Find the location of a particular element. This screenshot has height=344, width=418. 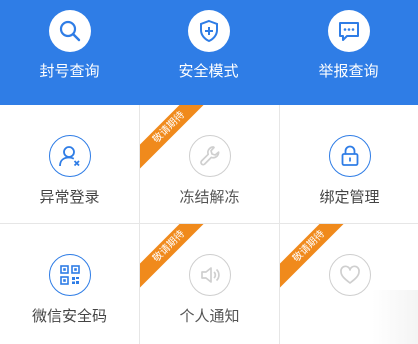

search-icon is located at coordinates (69, 31).